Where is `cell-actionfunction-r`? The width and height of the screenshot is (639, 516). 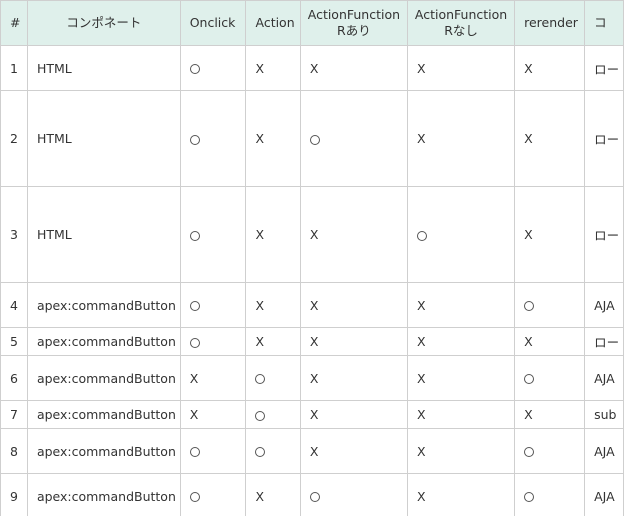 cell-actionfunction-r is located at coordinates (353, 138).